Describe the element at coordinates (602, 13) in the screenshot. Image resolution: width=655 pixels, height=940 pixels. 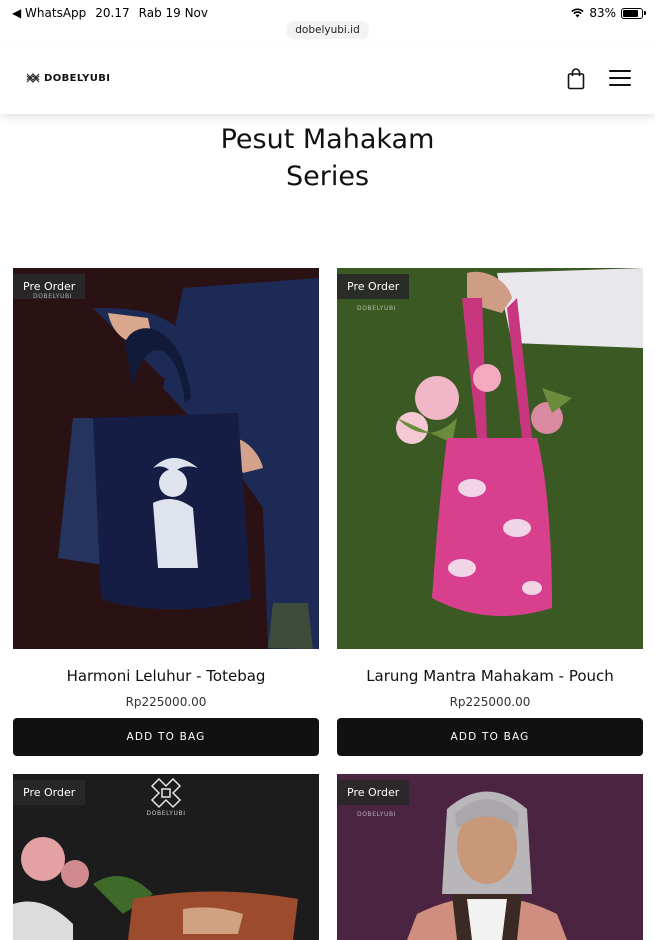
I see `battery-percent: 83%` at that location.